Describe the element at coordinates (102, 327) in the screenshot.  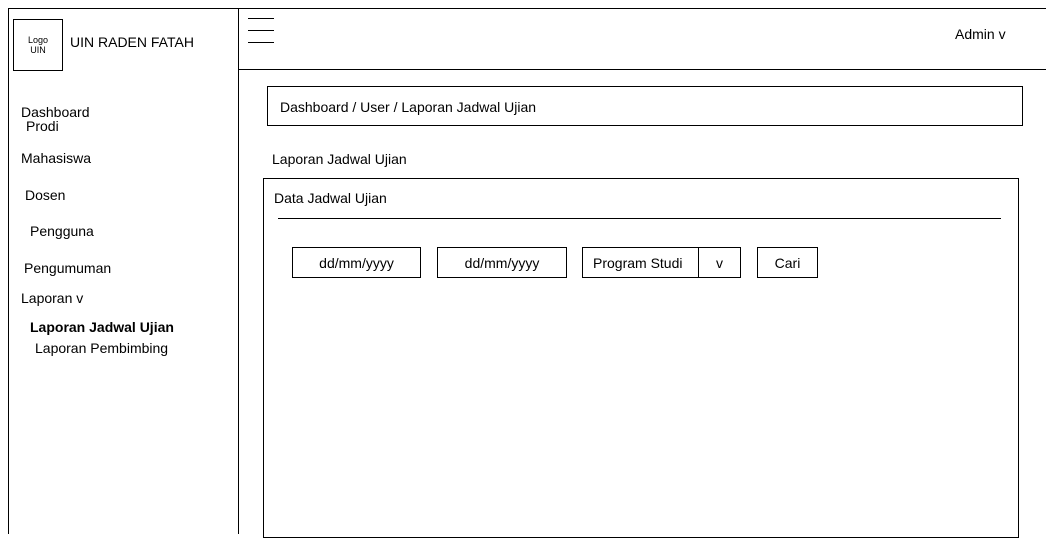
I see `sidebar-subitem-laporan-jadwal-ujian: Laporan Jadwal Ujian` at that location.